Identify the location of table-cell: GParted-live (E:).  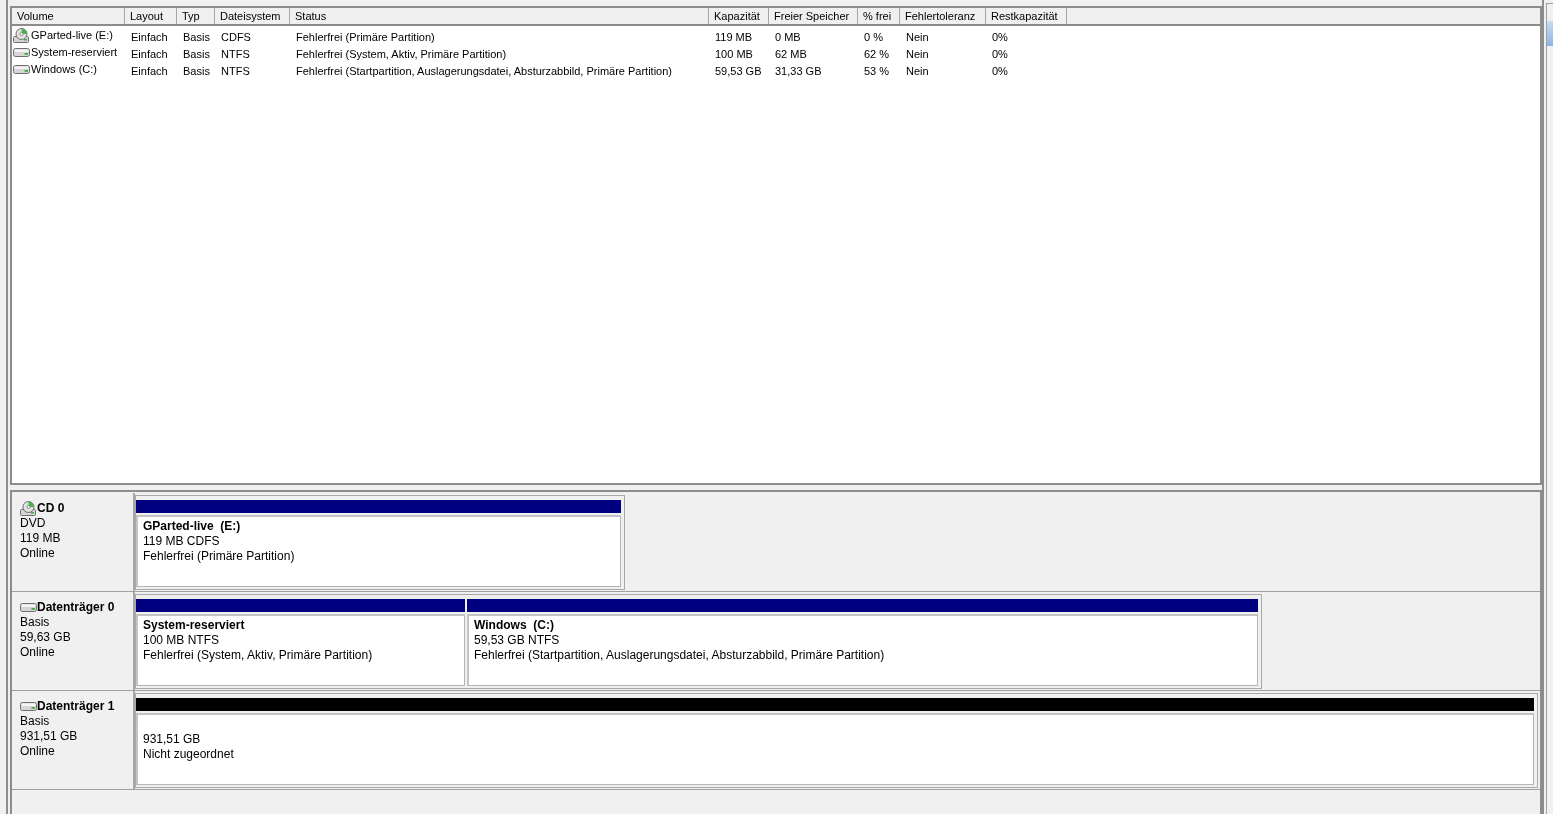
(72, 35).